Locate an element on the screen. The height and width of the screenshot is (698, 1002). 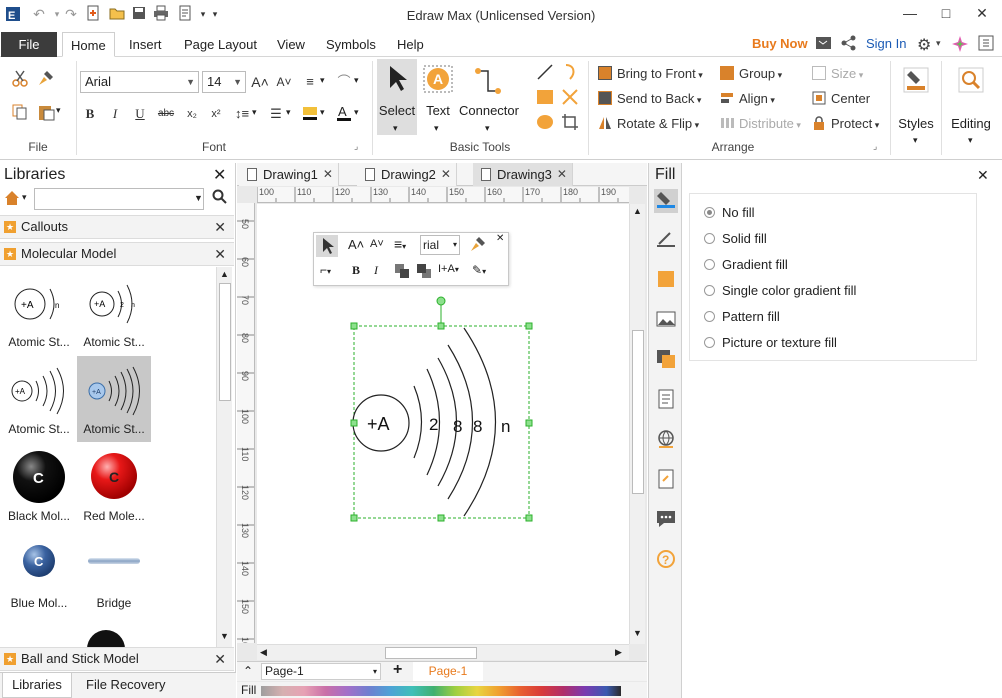
send-backward-icon is located at coordinates (424, 272).